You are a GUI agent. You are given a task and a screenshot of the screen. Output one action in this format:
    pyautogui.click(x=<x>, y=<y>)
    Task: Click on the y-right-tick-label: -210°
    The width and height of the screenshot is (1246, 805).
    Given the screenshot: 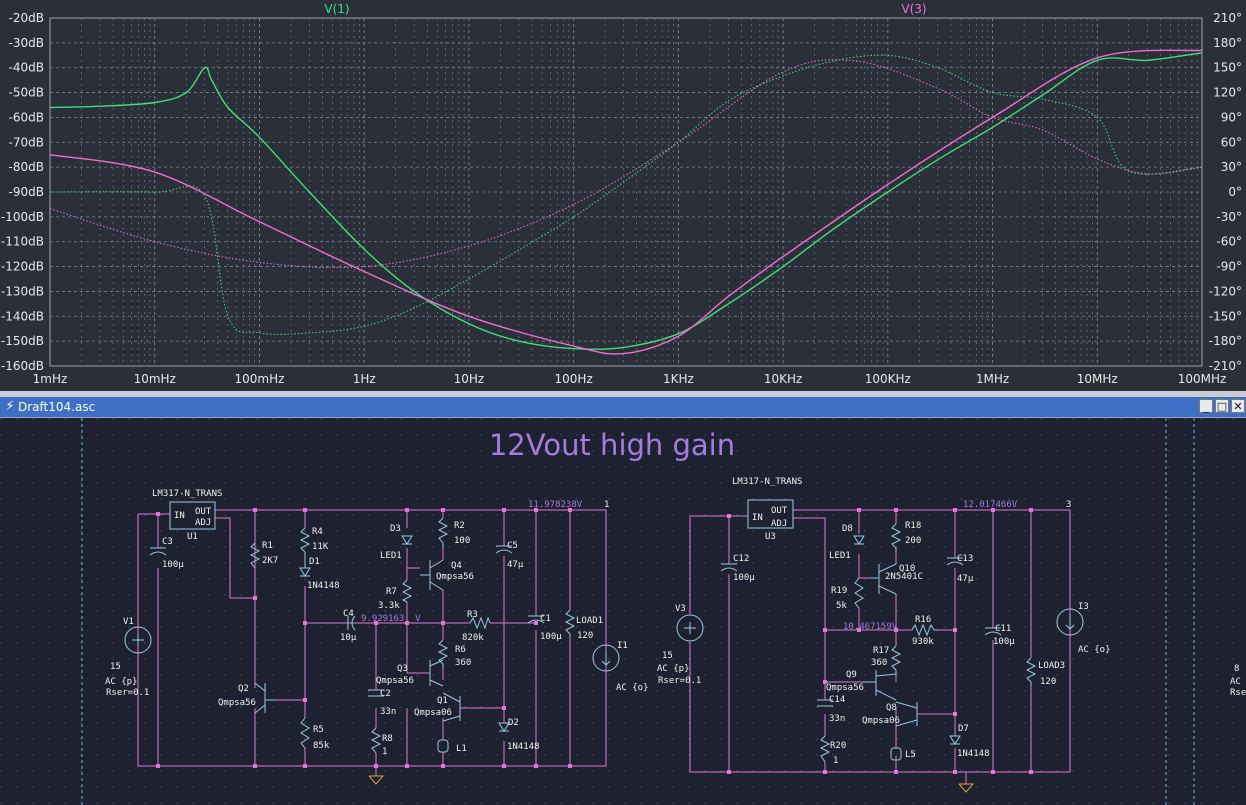 What is the action you would take?
    pyautogui.click(x=1225, y=366)
    